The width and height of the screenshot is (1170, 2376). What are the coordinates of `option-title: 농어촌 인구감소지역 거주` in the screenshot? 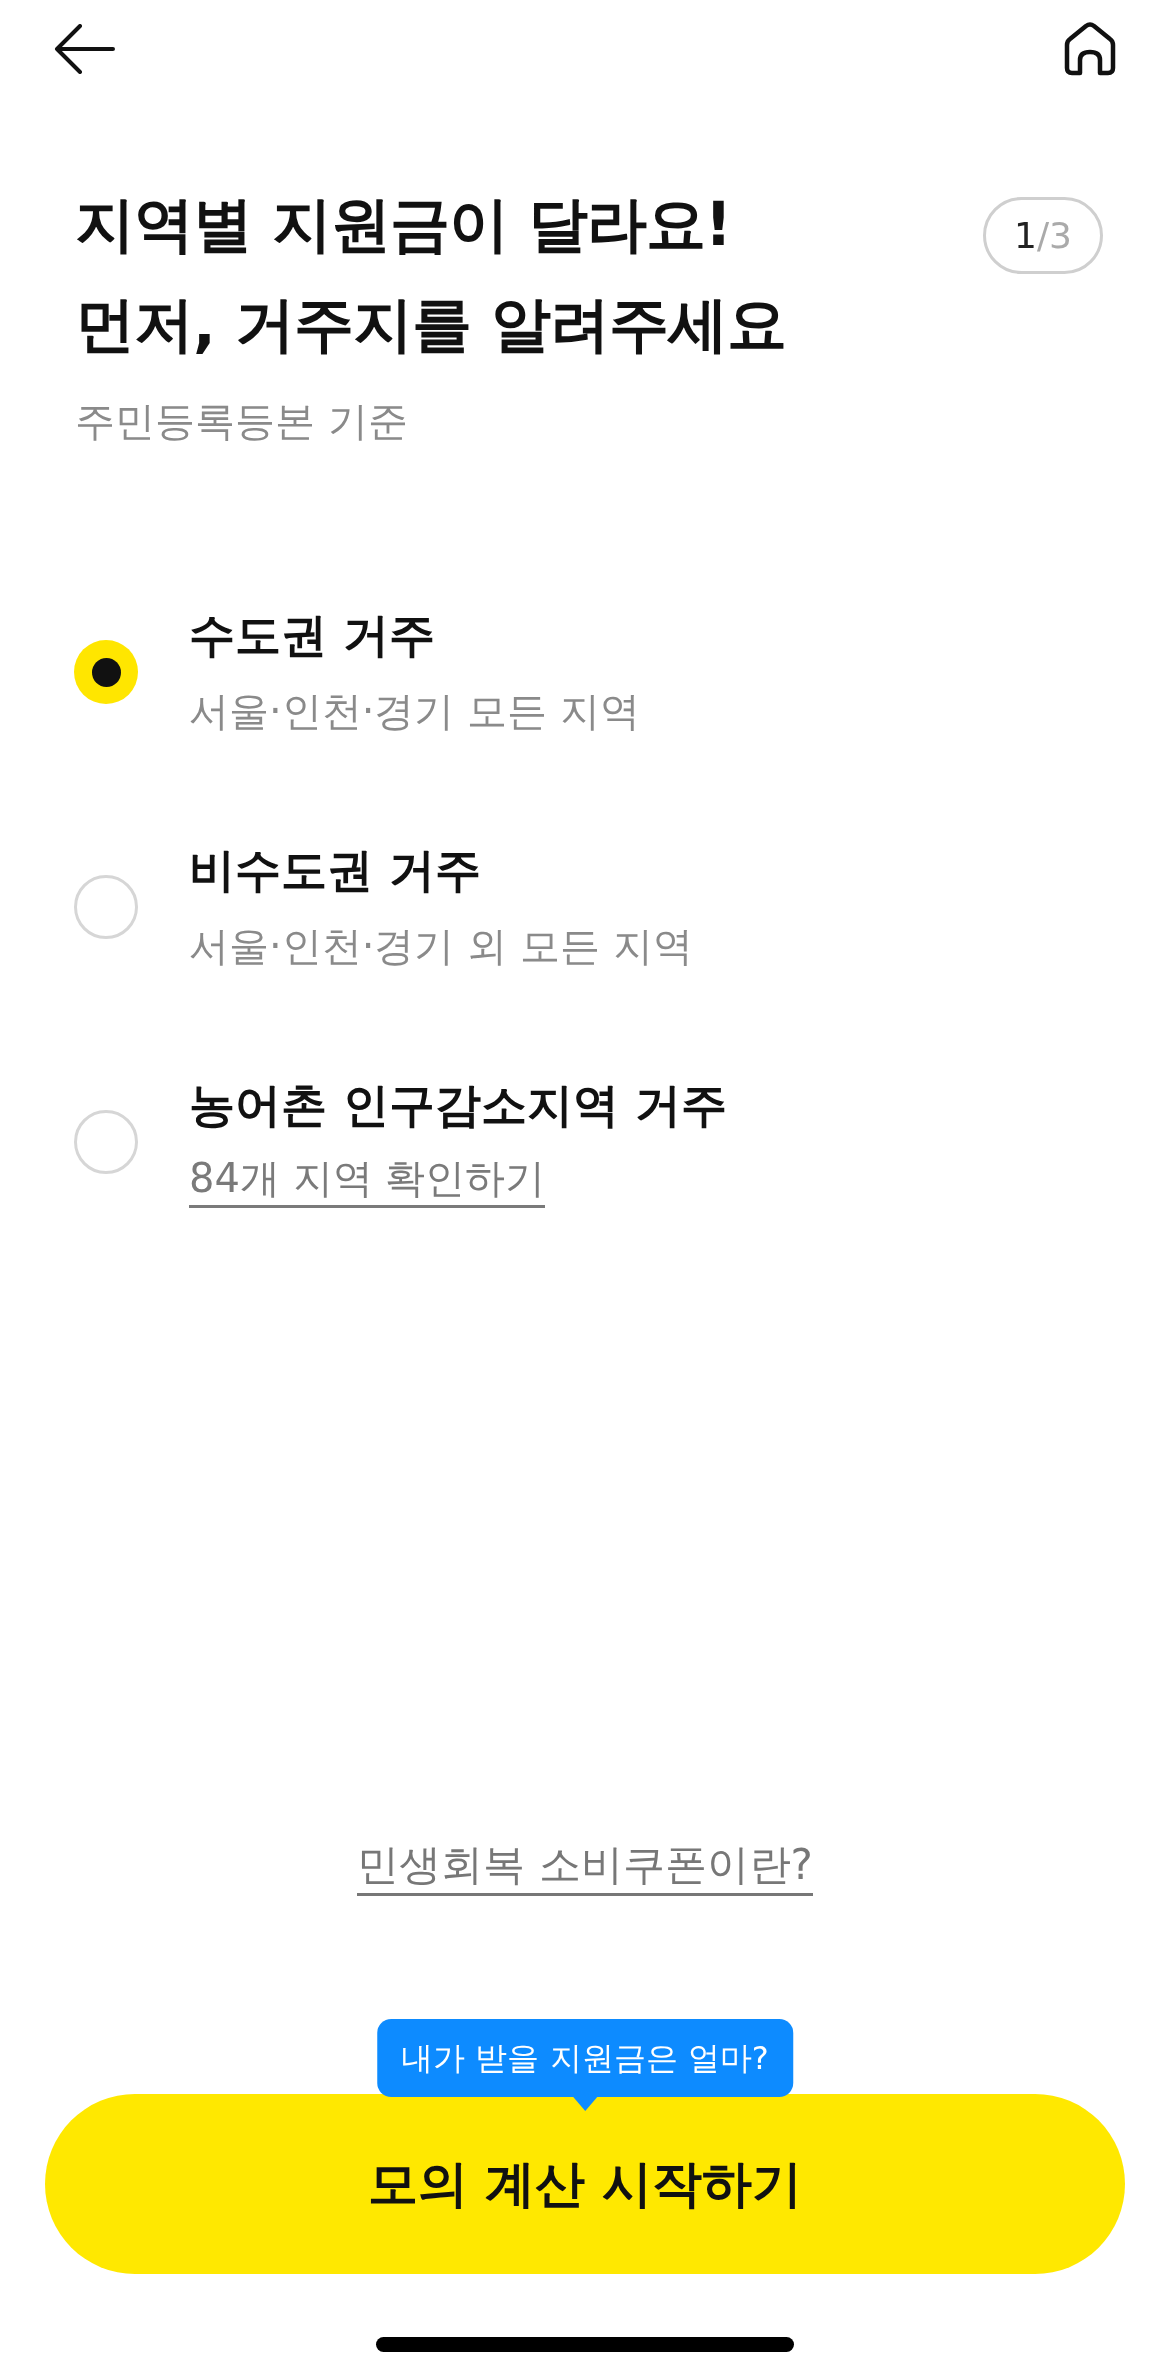 It's located at (458, 1105).